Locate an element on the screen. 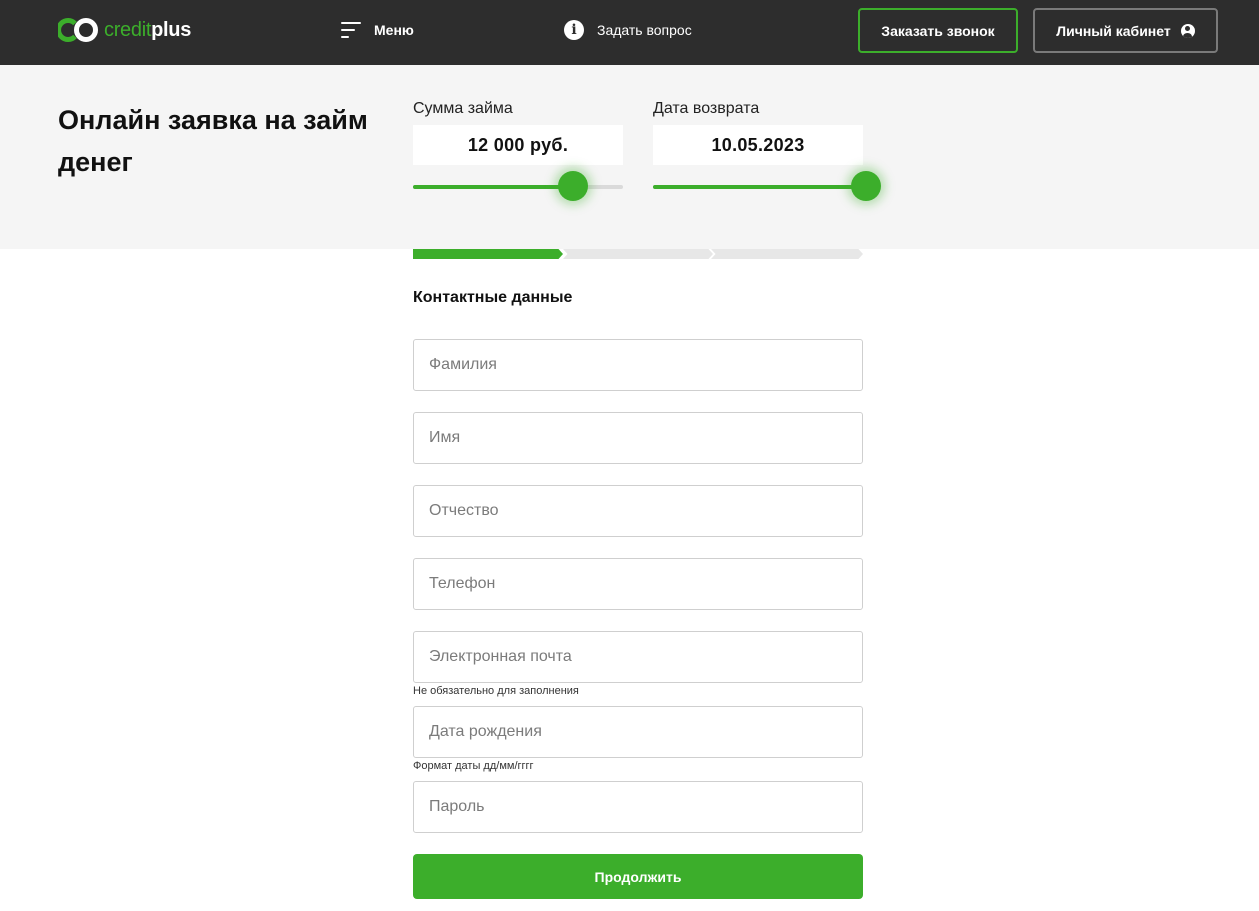 The image size is (1259, 911). last-name-input is located at coordinates (638, 365).